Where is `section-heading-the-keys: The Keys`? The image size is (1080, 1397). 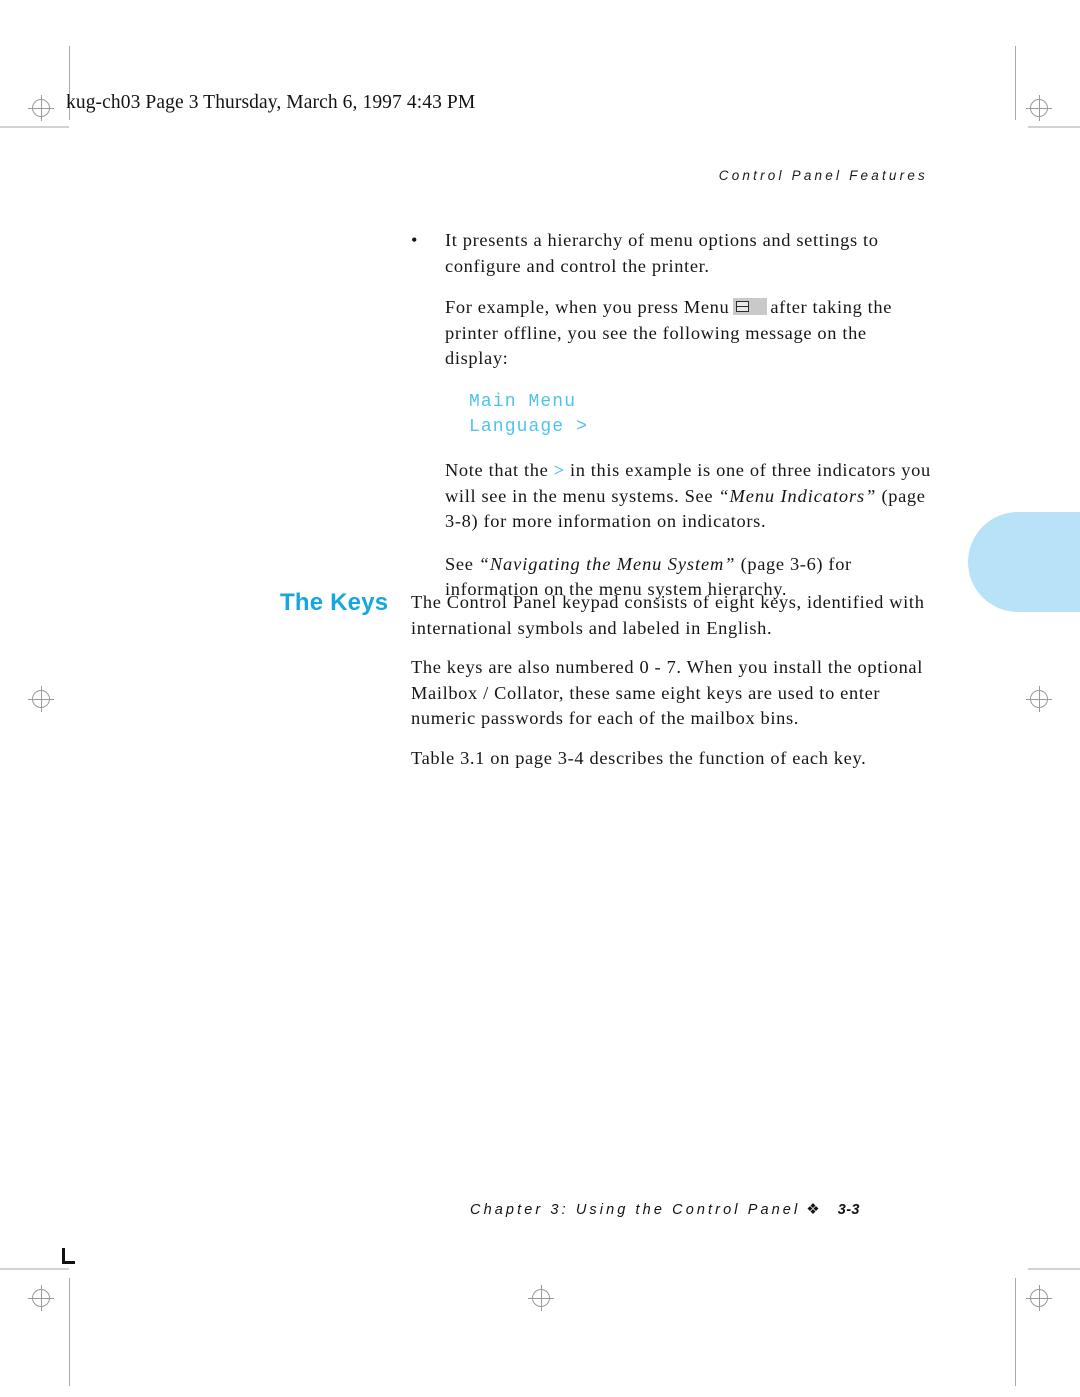
section-heading-the-keys: The Keys is located at coordinates (334, 602).